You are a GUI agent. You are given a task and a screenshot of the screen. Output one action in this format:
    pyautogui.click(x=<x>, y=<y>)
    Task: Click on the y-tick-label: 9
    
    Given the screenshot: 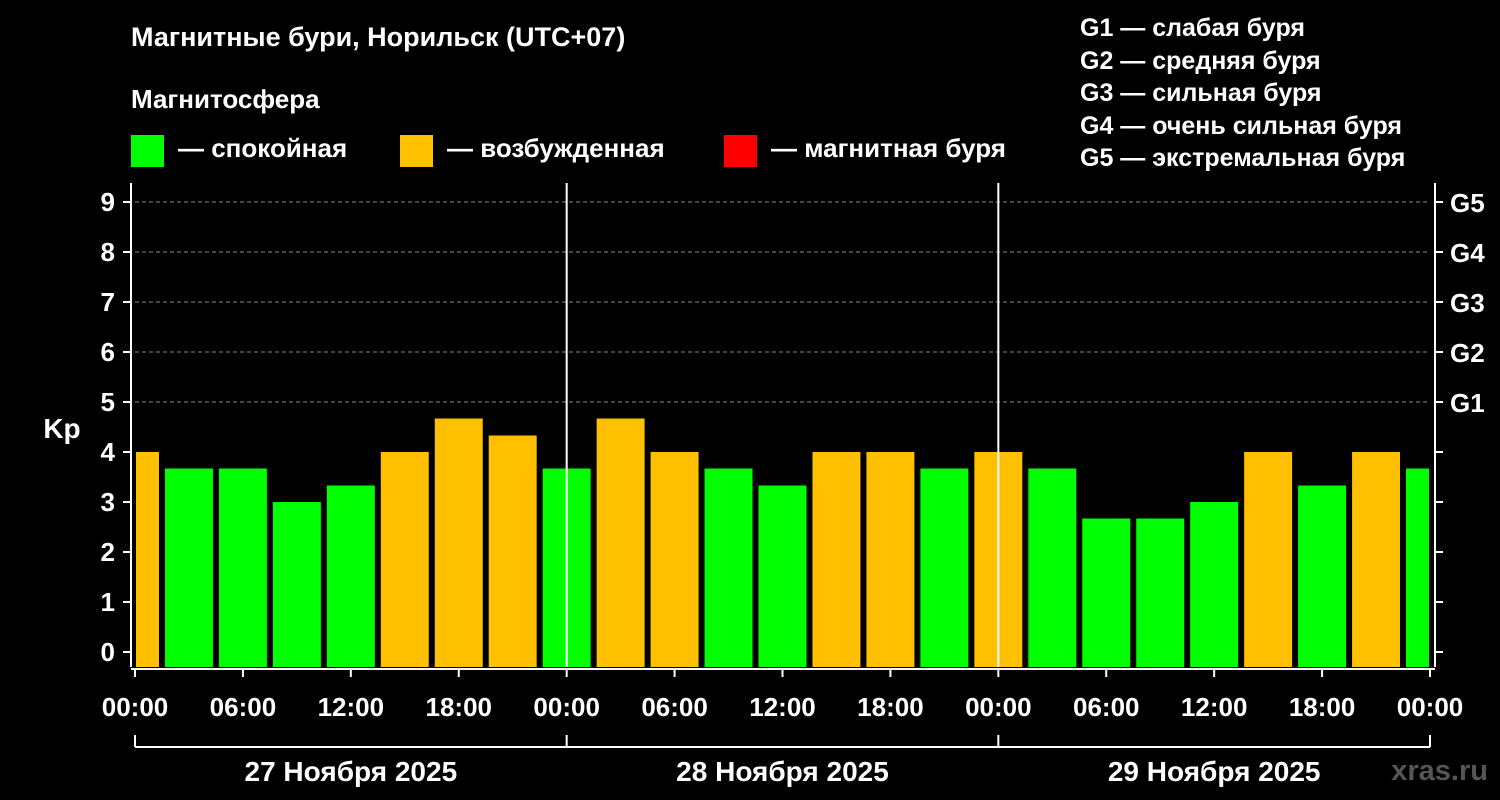 What is the action you would take?
    pyautogui.click(x=108, y=202)
    